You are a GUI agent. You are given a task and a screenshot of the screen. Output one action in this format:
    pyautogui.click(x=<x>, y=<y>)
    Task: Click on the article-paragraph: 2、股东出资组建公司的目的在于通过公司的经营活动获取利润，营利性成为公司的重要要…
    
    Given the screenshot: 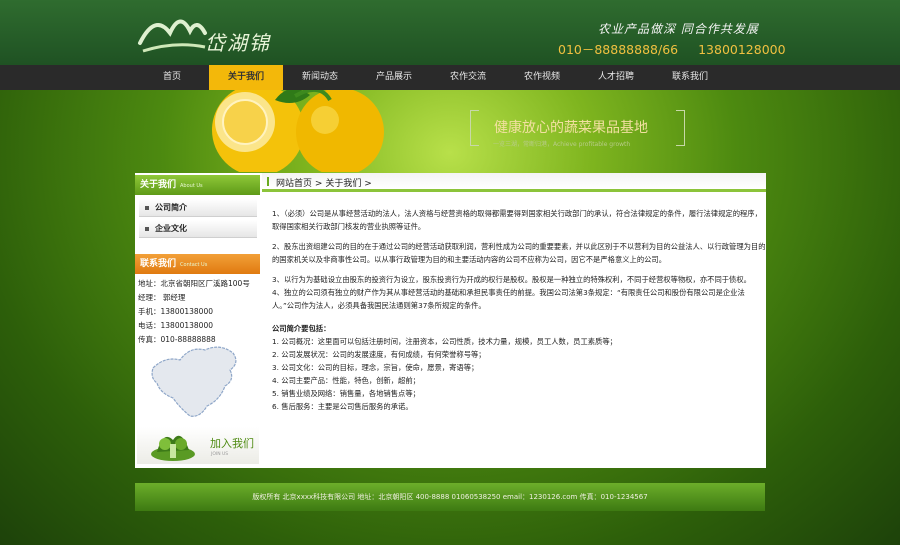 What is the action you would take?
    pyautogui.click(x=519, y=253)
    